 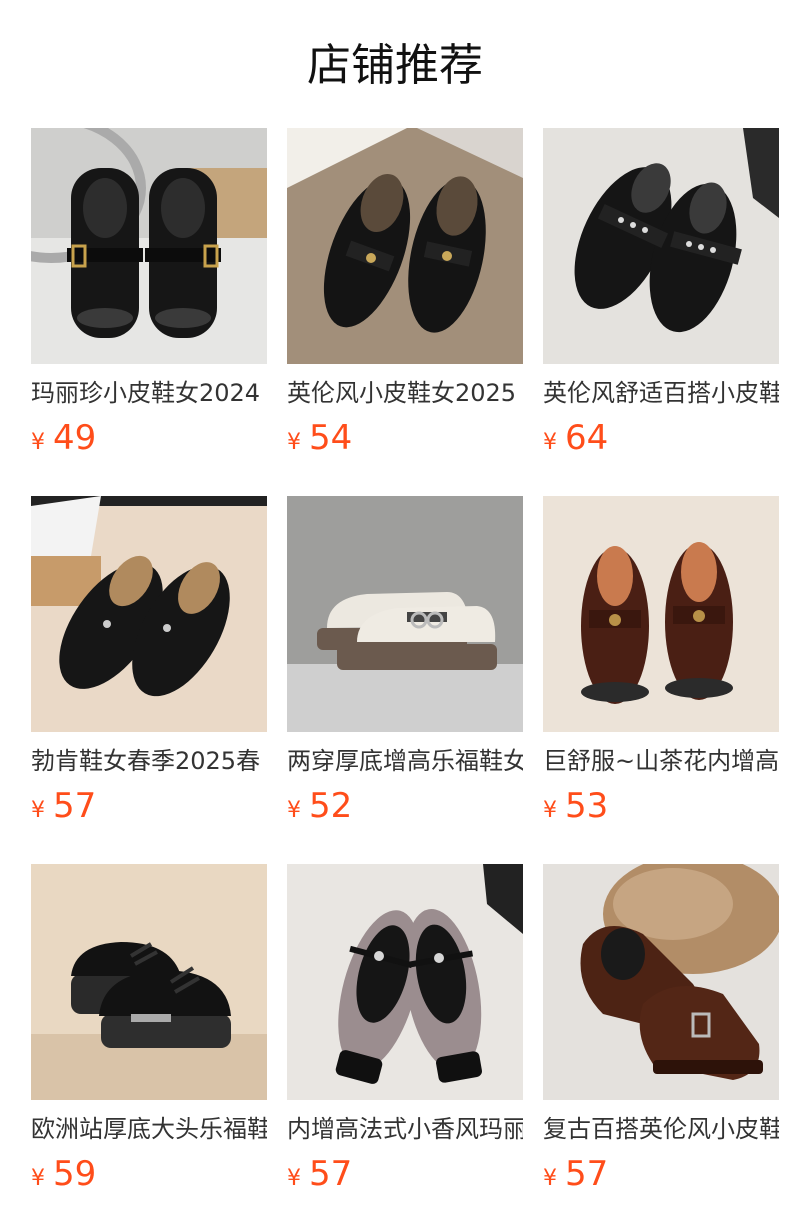 I want to click on black-loafers-photo, so click(x=405, y=246).